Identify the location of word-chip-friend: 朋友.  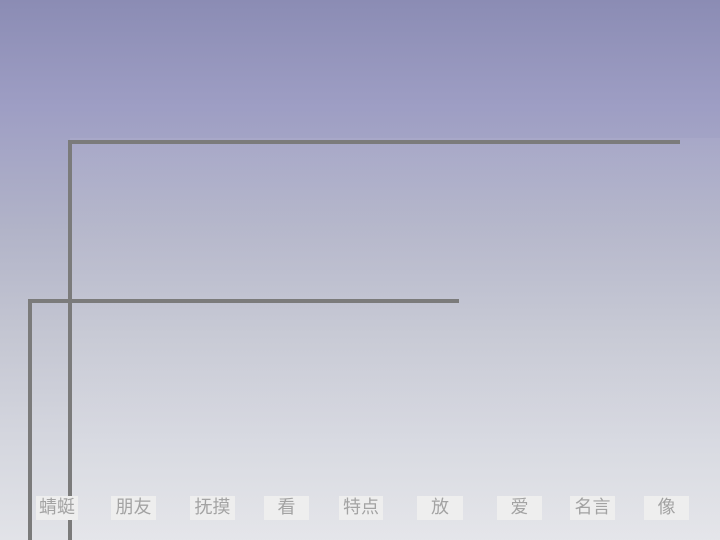
(133, 508).